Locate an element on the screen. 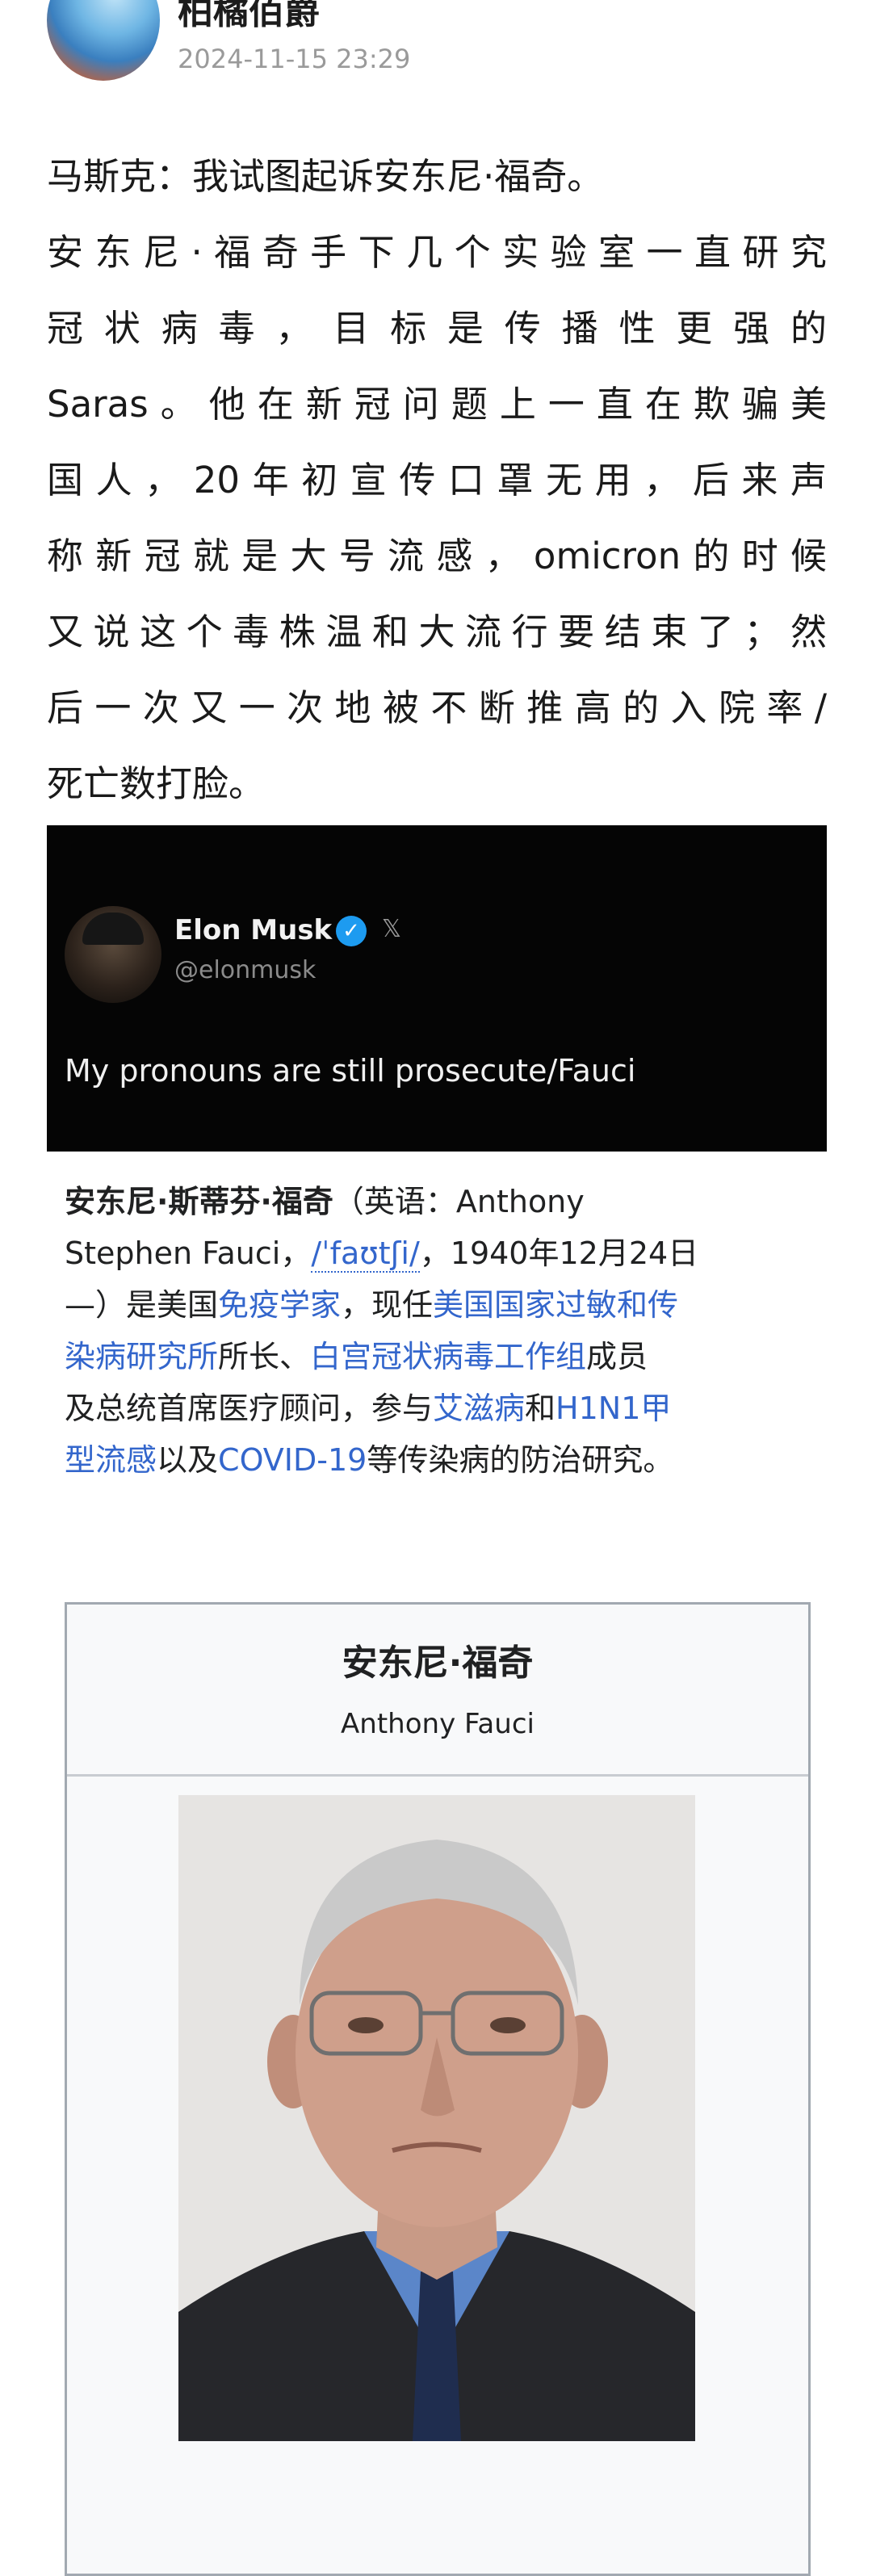 Image resolution: width=872 pixels, height=2576 pixels. wiki-line-5: 及总统首席医疗顾问，参与艾滋病和H1N1甲 is located at coordinates (440, 1408).